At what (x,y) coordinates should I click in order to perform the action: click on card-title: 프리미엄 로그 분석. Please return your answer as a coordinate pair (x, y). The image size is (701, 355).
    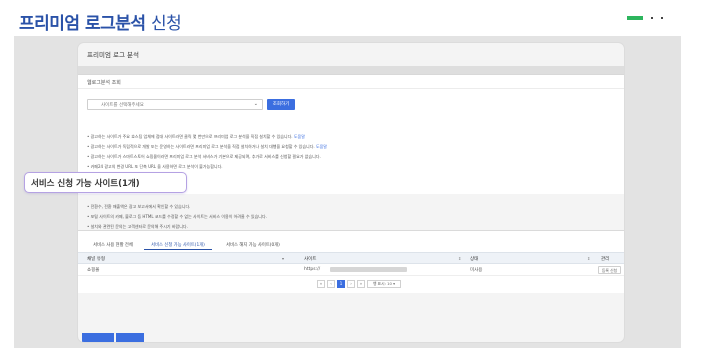
    Looking at the image, I should click on (113, 55).